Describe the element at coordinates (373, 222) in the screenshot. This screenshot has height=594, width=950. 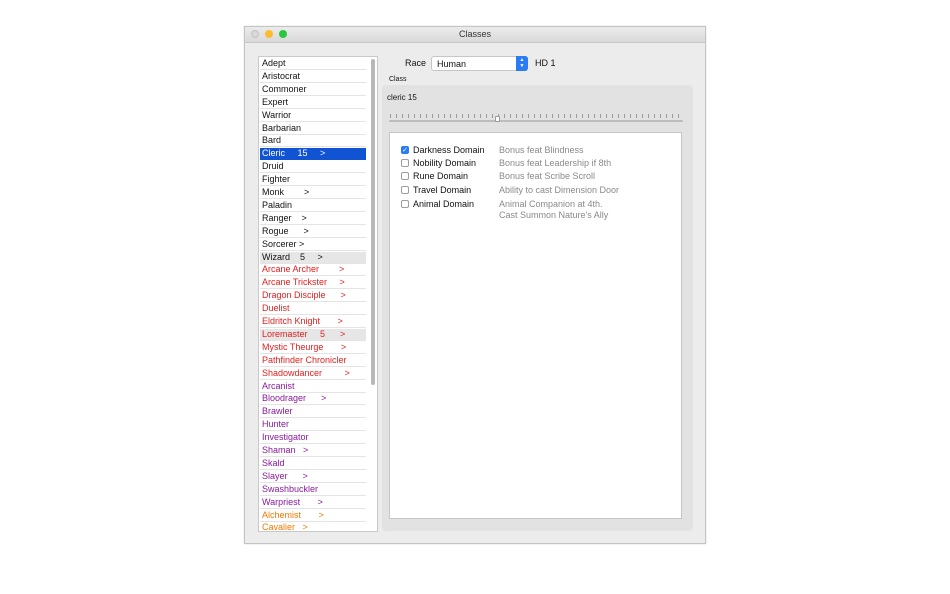
I see `class-list-scrollbar` at that location.